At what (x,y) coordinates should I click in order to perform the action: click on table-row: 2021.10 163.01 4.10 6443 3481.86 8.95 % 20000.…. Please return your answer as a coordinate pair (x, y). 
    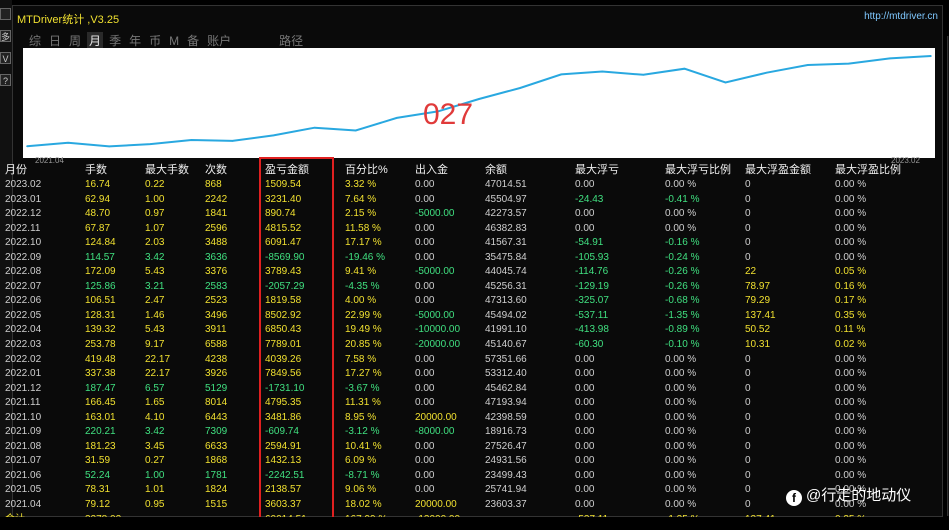
    Looking at the image, I should click on (455, 418).